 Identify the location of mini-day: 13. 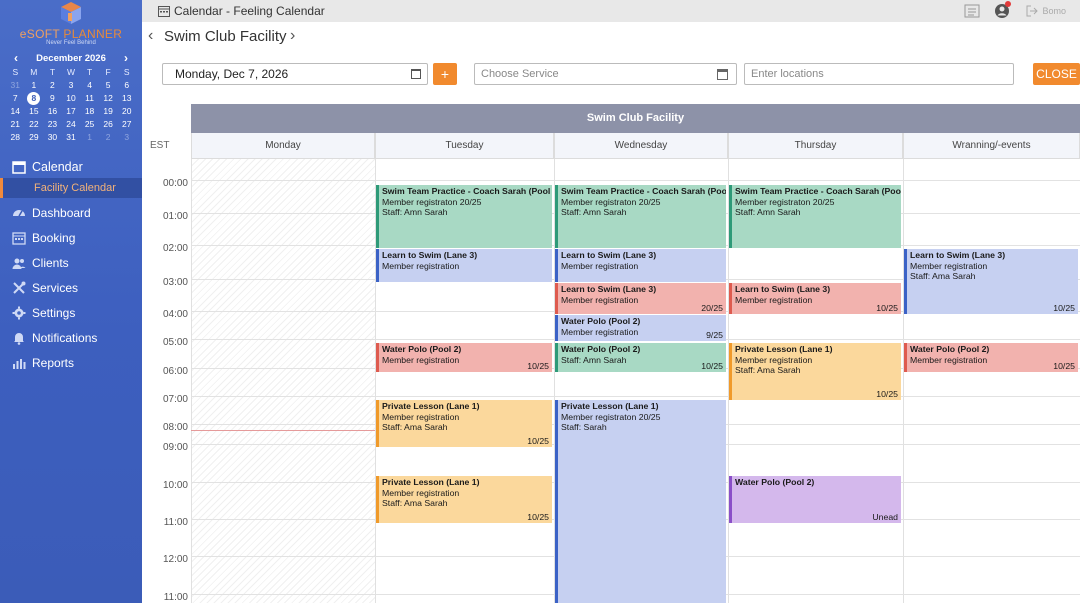
(126, 98).